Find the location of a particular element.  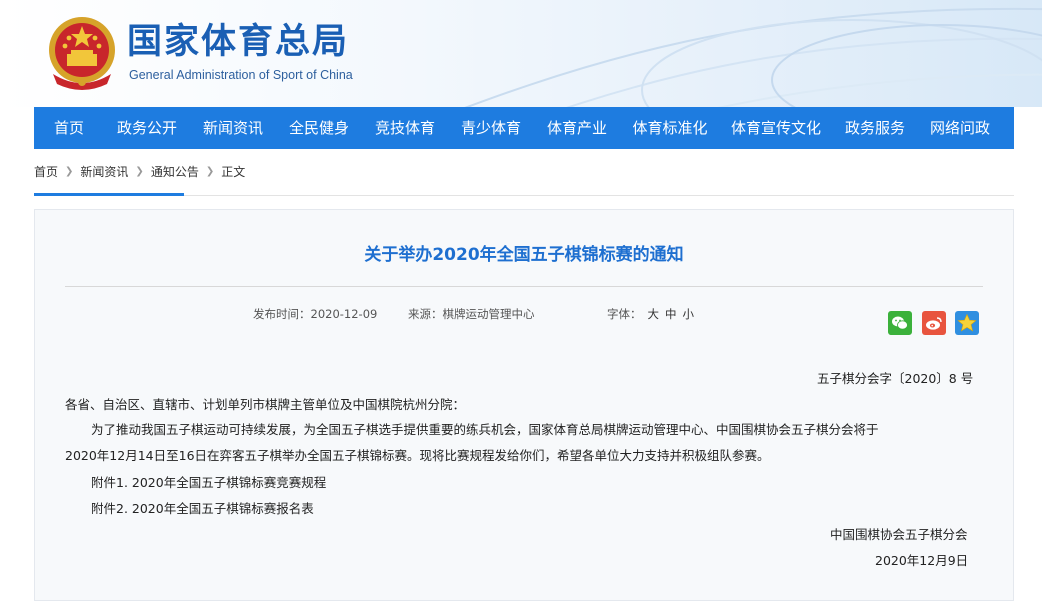

salutation: 各省、自治区、直辖市、计划单列市棋牌主管单位及中国棋院杭州分院： is located at coordinates (265, 404).